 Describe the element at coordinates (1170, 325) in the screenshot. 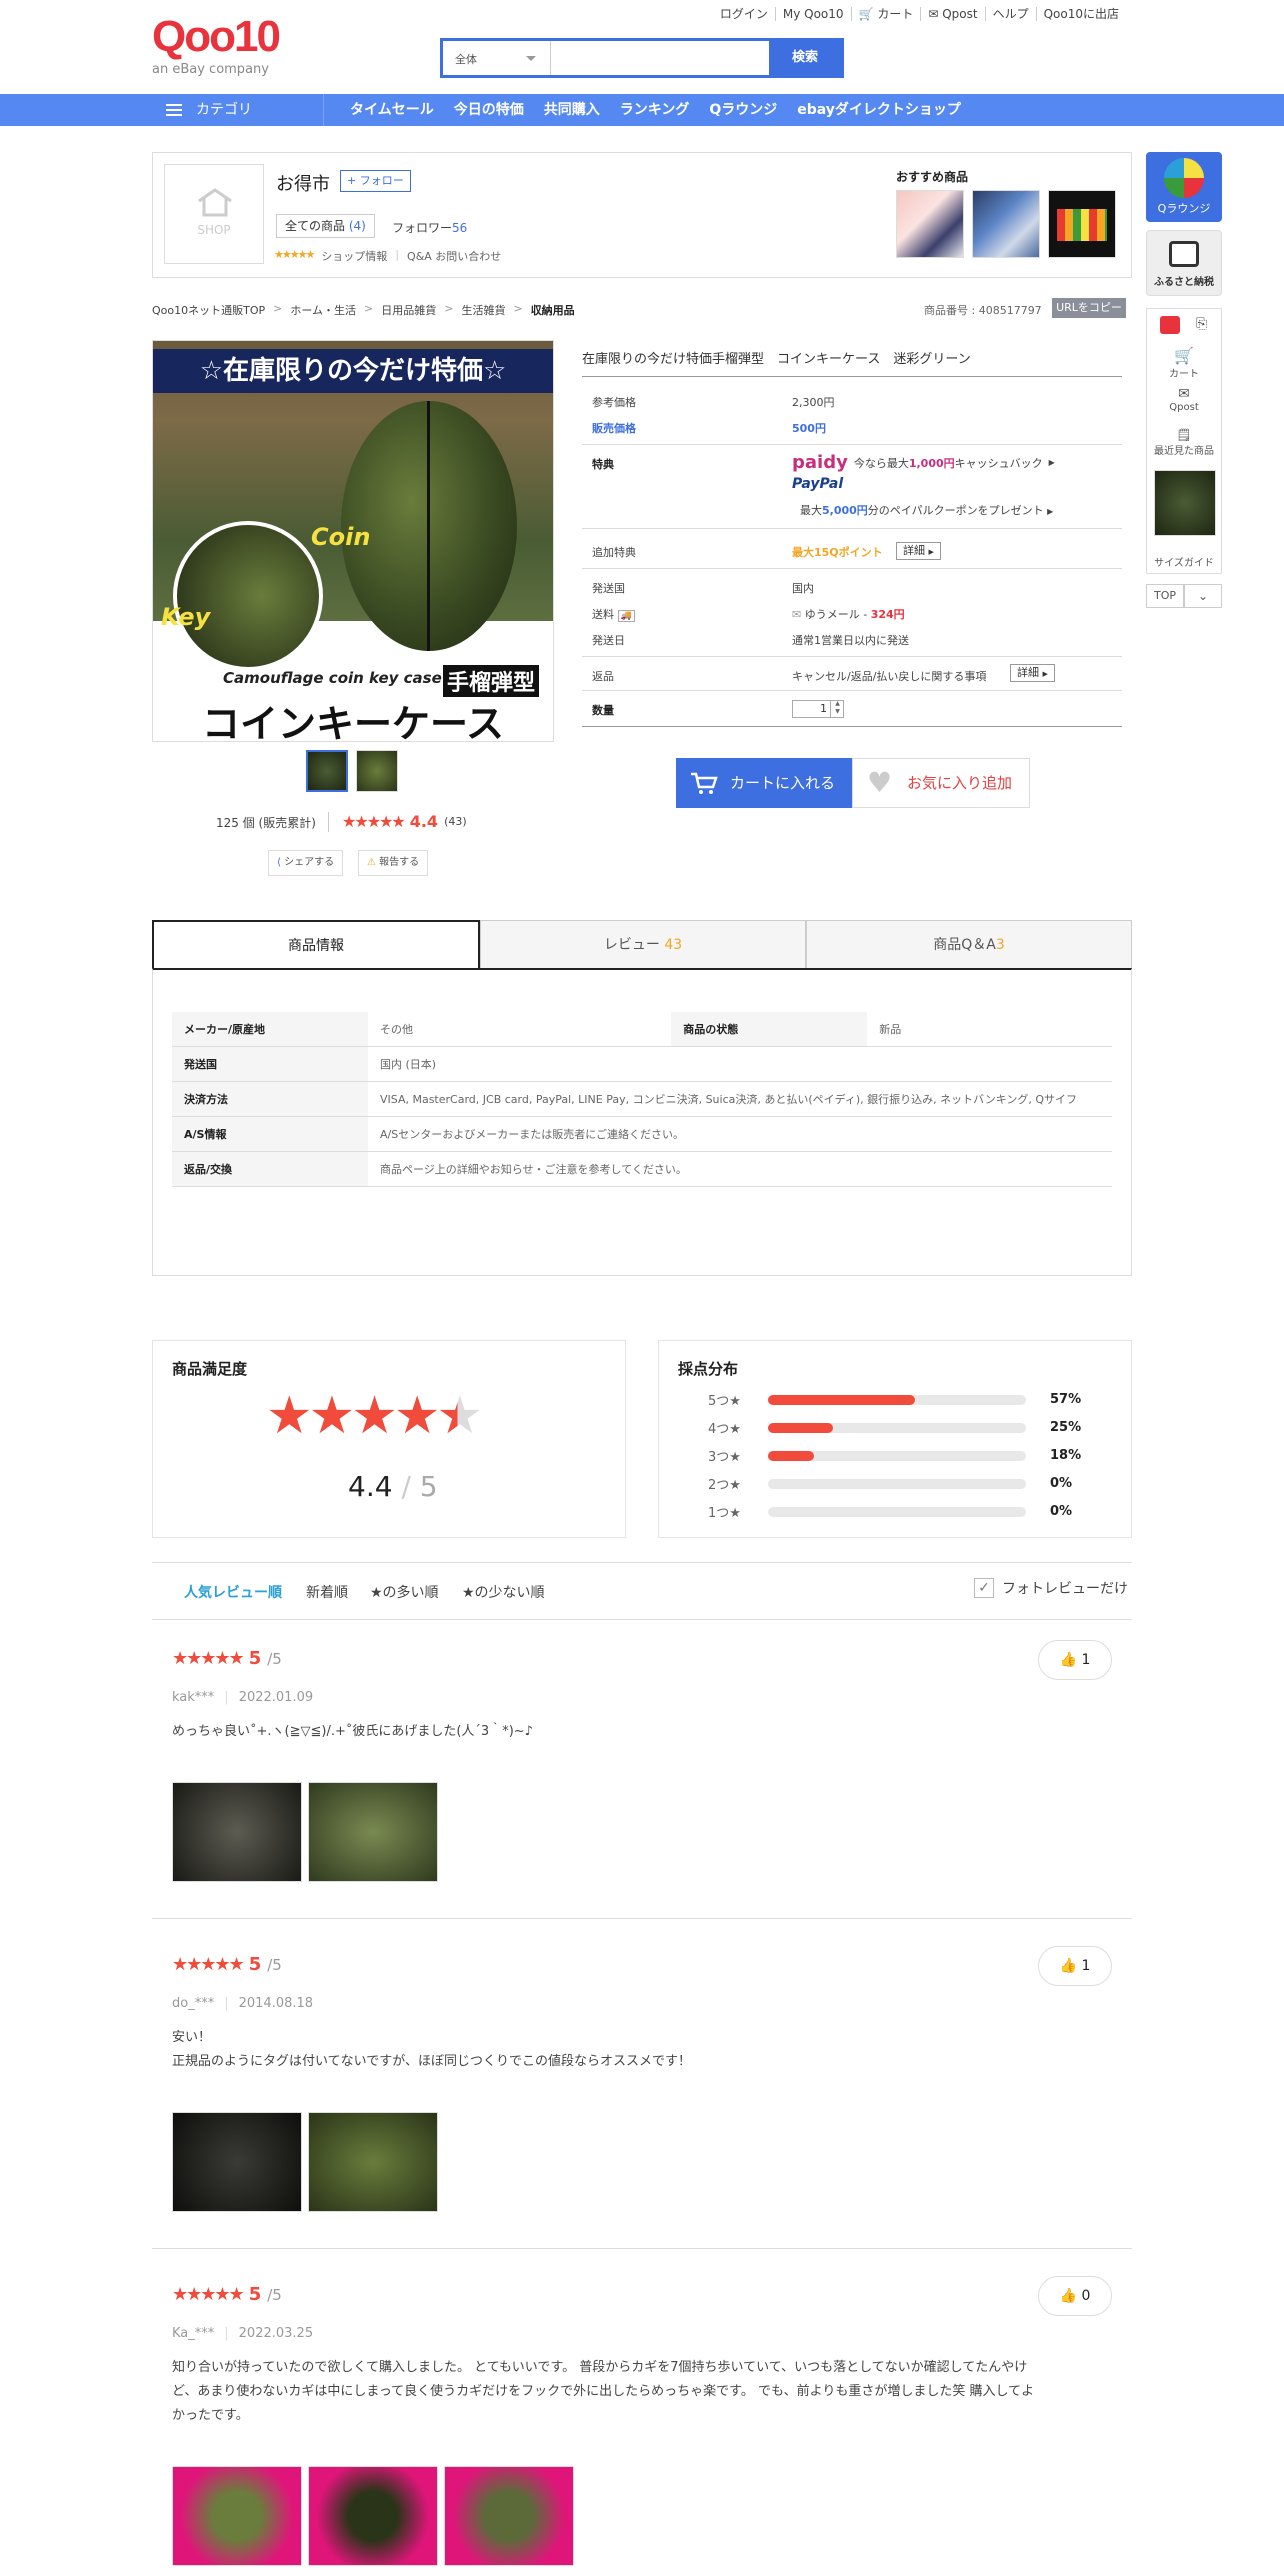

I see `coupon-icon` at that location.